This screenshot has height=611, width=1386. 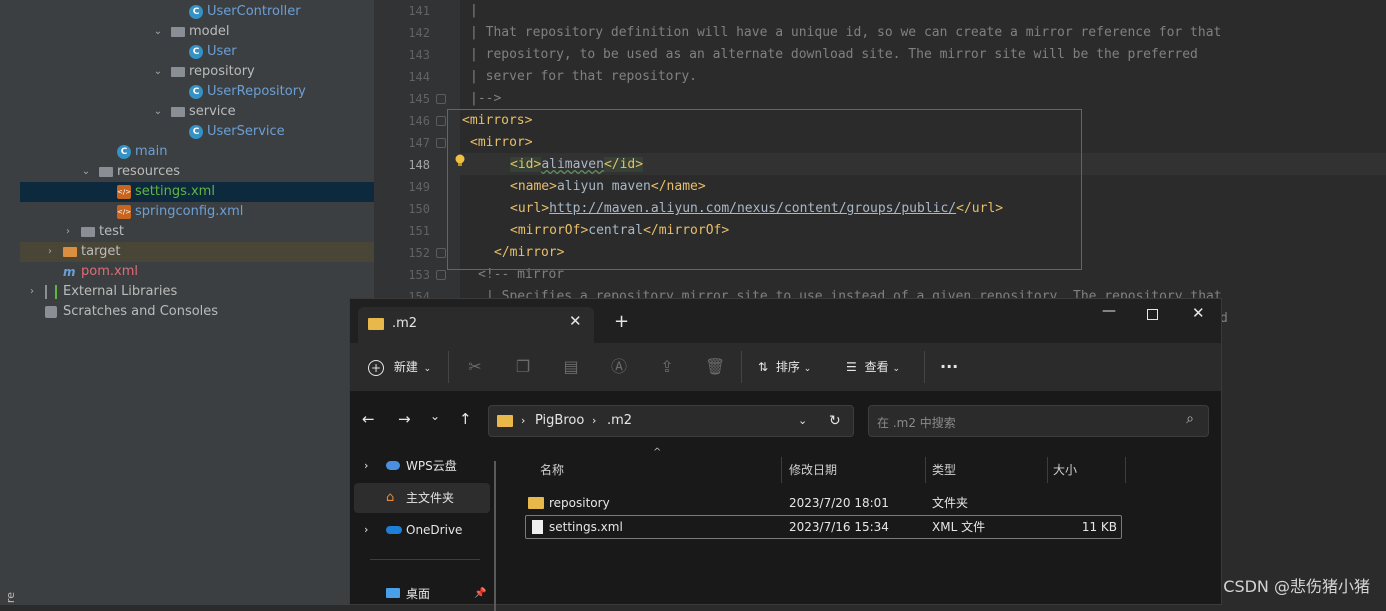 What do you see at coordinates (368, 419) in the screenshot?
I see `back-arrow-icon: ←` at bounding box center [368, 419].